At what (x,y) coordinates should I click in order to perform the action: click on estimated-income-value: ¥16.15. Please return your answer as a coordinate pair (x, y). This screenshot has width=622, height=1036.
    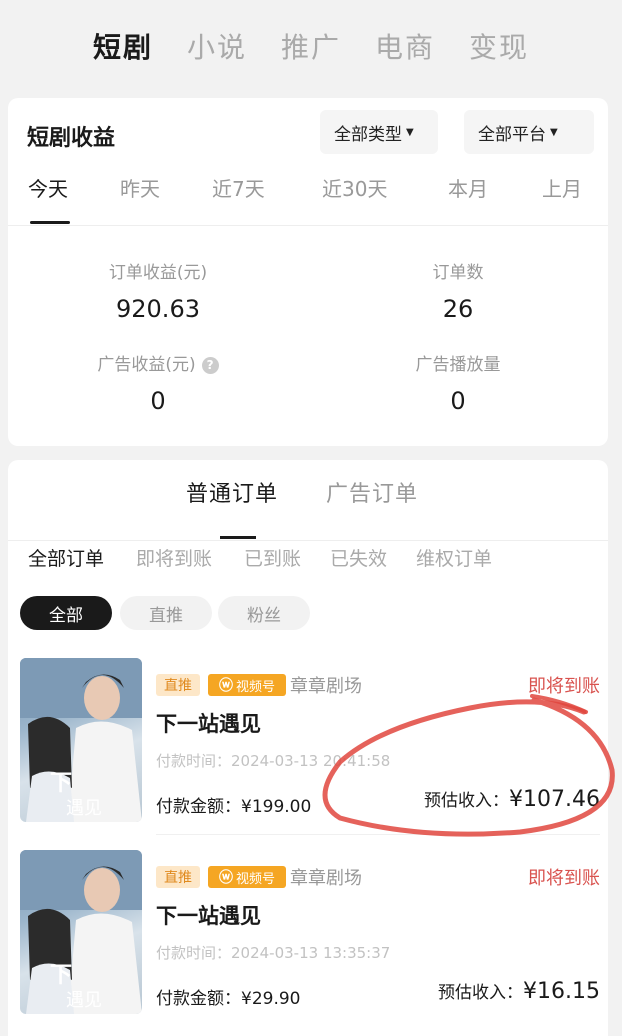
    Looking at the image, I should click on (561, 991).